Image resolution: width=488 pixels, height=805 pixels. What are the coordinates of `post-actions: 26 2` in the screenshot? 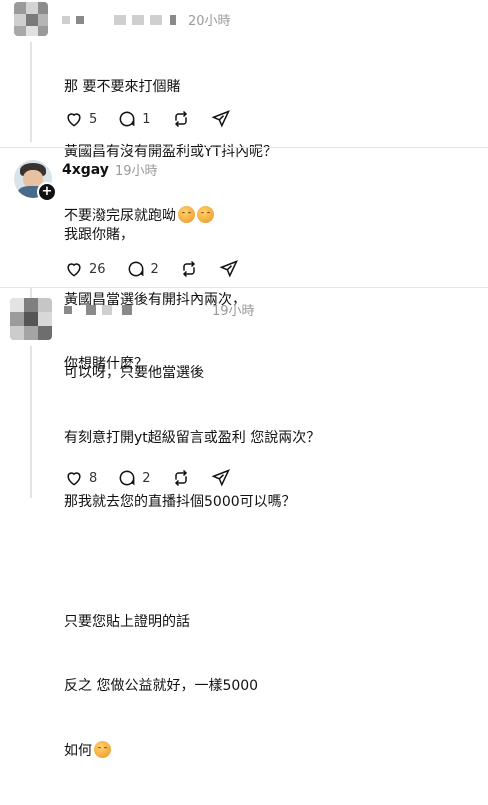 It's located at (161, 269).